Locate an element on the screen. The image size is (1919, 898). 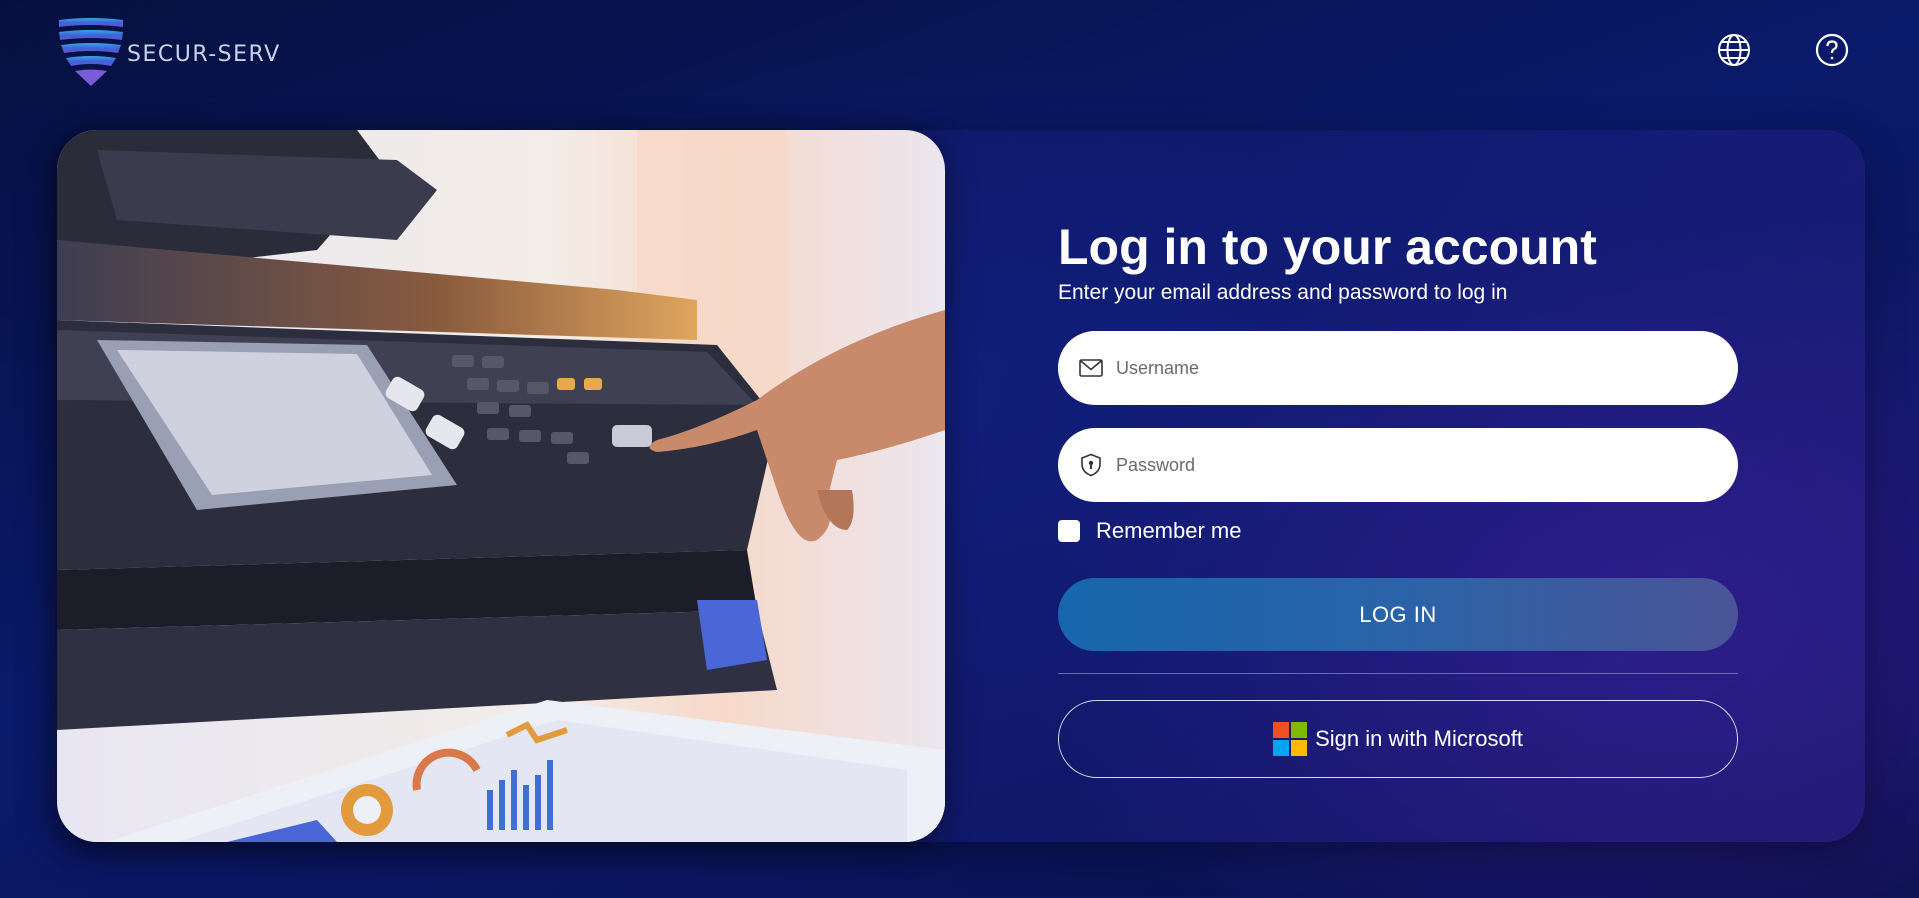
shield-lock-icon is located at coordinates (1091, 465).